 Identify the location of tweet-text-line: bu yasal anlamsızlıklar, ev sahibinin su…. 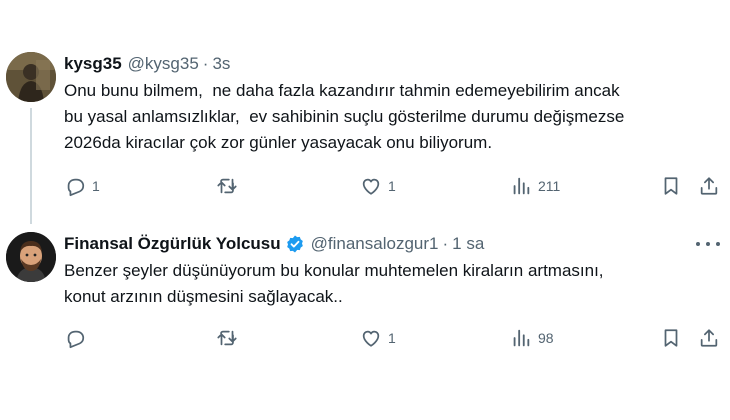
(344, 116).